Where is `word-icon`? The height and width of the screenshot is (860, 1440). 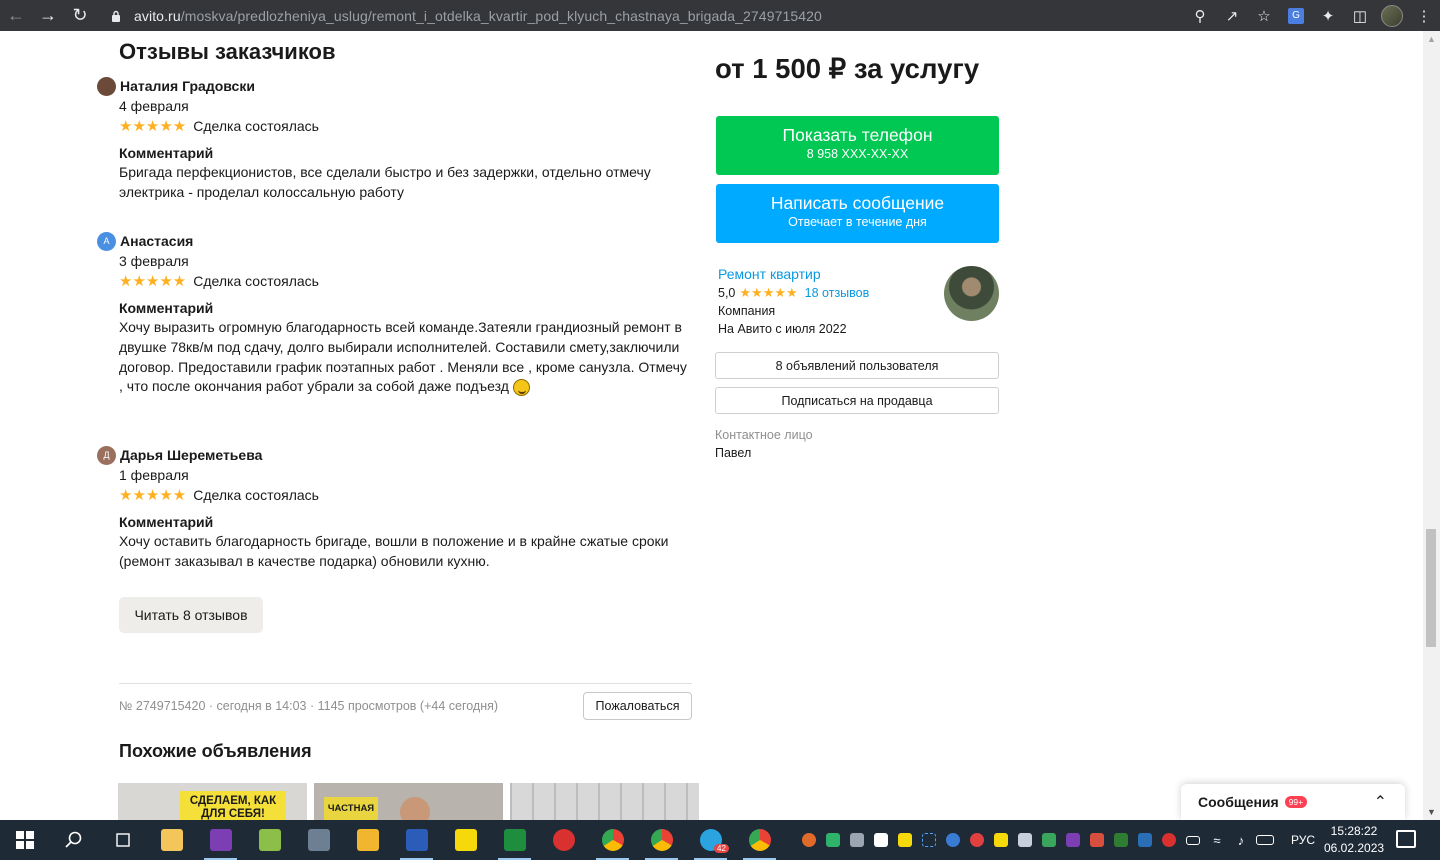 word-icon is located at coordinates (416, 840).